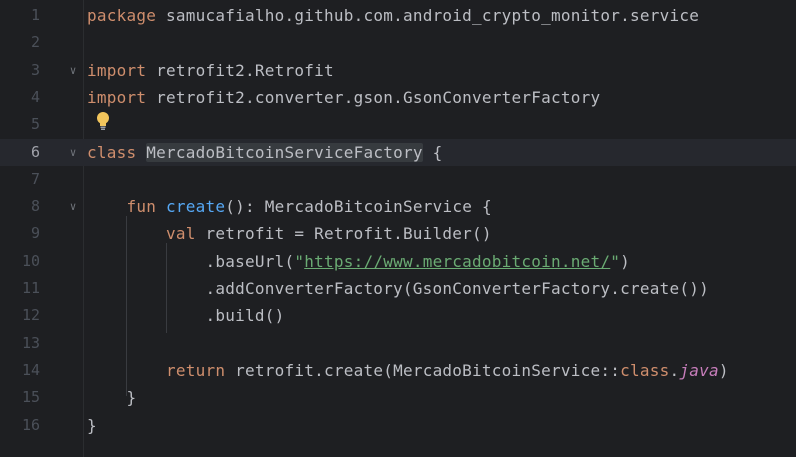 The height and width of the screenshot is (457, 796). What do you see at coordinates (141, 207) in the screenshot?
I see `code-token: fun` at bounding box center [141, 207].